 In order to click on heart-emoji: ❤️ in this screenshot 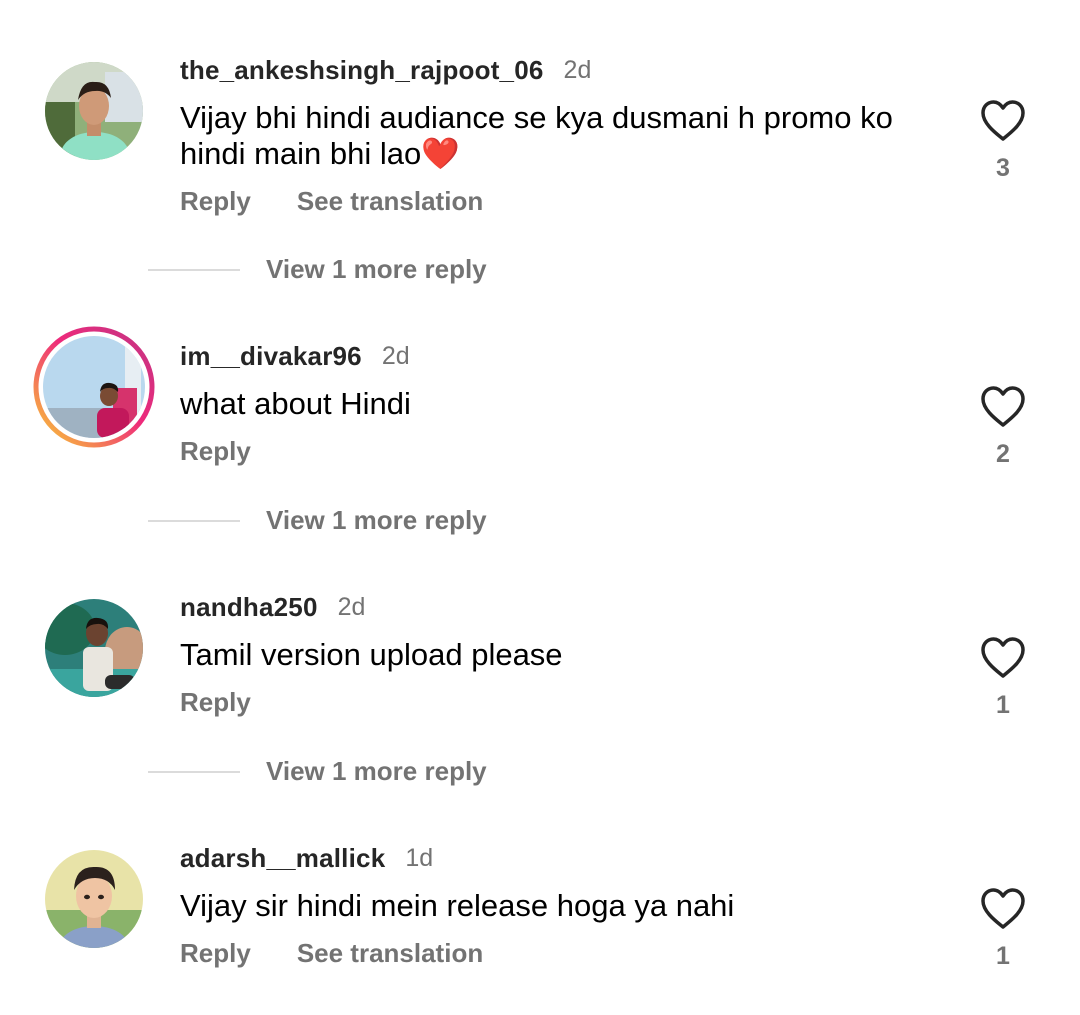, I will do `click(440, 153)`.